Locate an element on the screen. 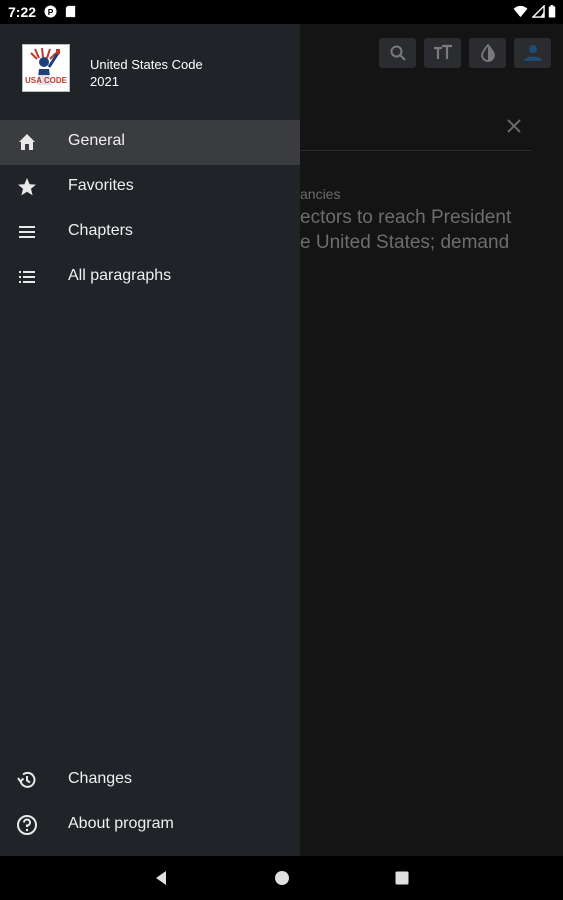 This screenshot has width=563, height=900. home-button is located at coordinates (282, 878).